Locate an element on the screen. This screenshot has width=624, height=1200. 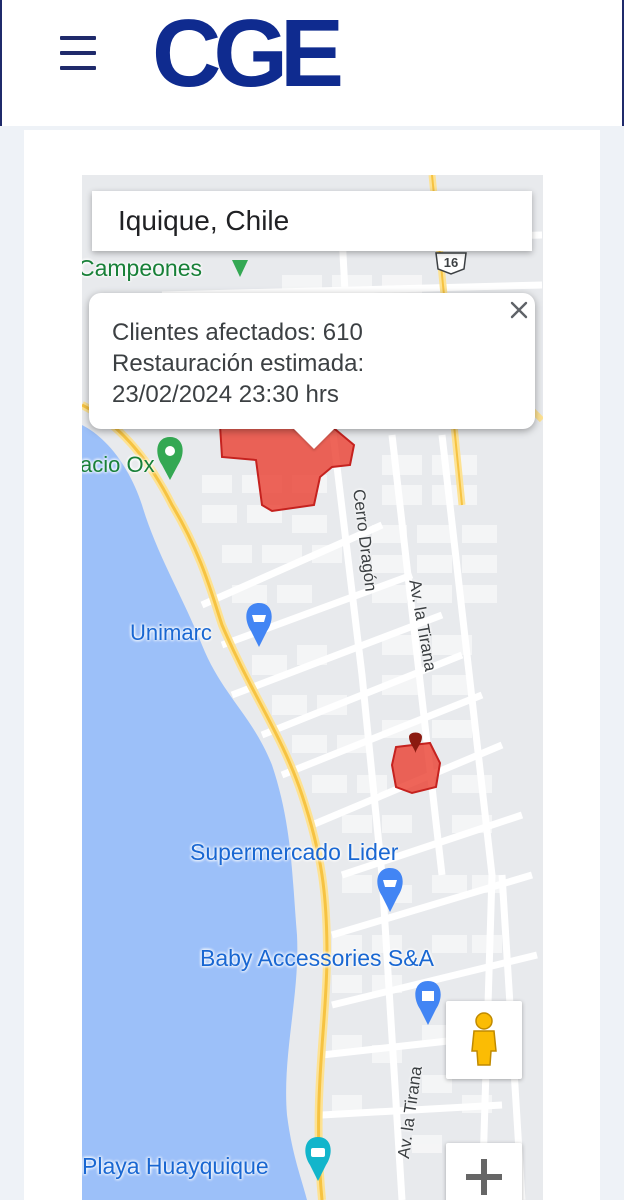
highway-number: 16 is located at coordinates (451, 262).